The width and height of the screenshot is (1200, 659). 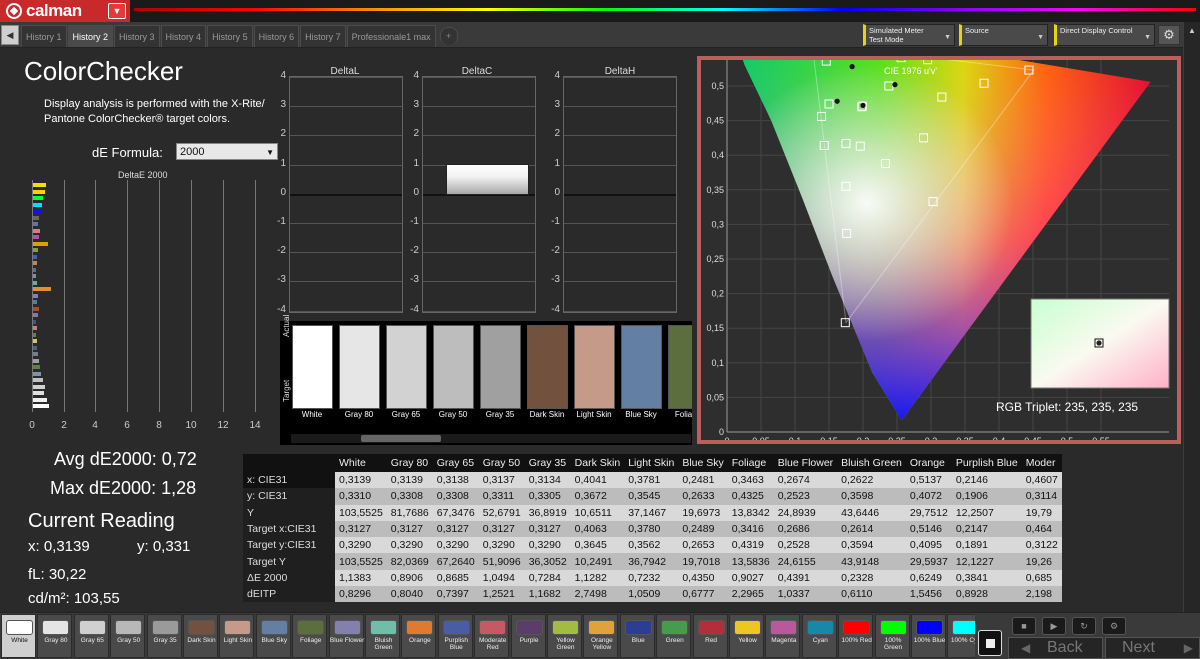 I want to click on table-cell: 2,2965, so click(x=750, y=594).